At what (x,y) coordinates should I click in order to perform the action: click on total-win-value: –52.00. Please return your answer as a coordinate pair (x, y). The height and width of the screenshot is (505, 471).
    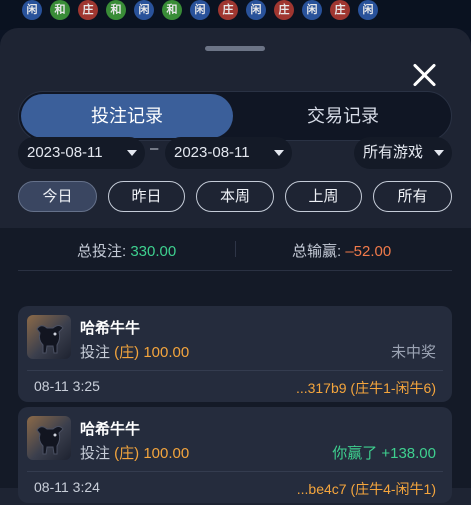
    Looking at the image, I should click on (368, 251).